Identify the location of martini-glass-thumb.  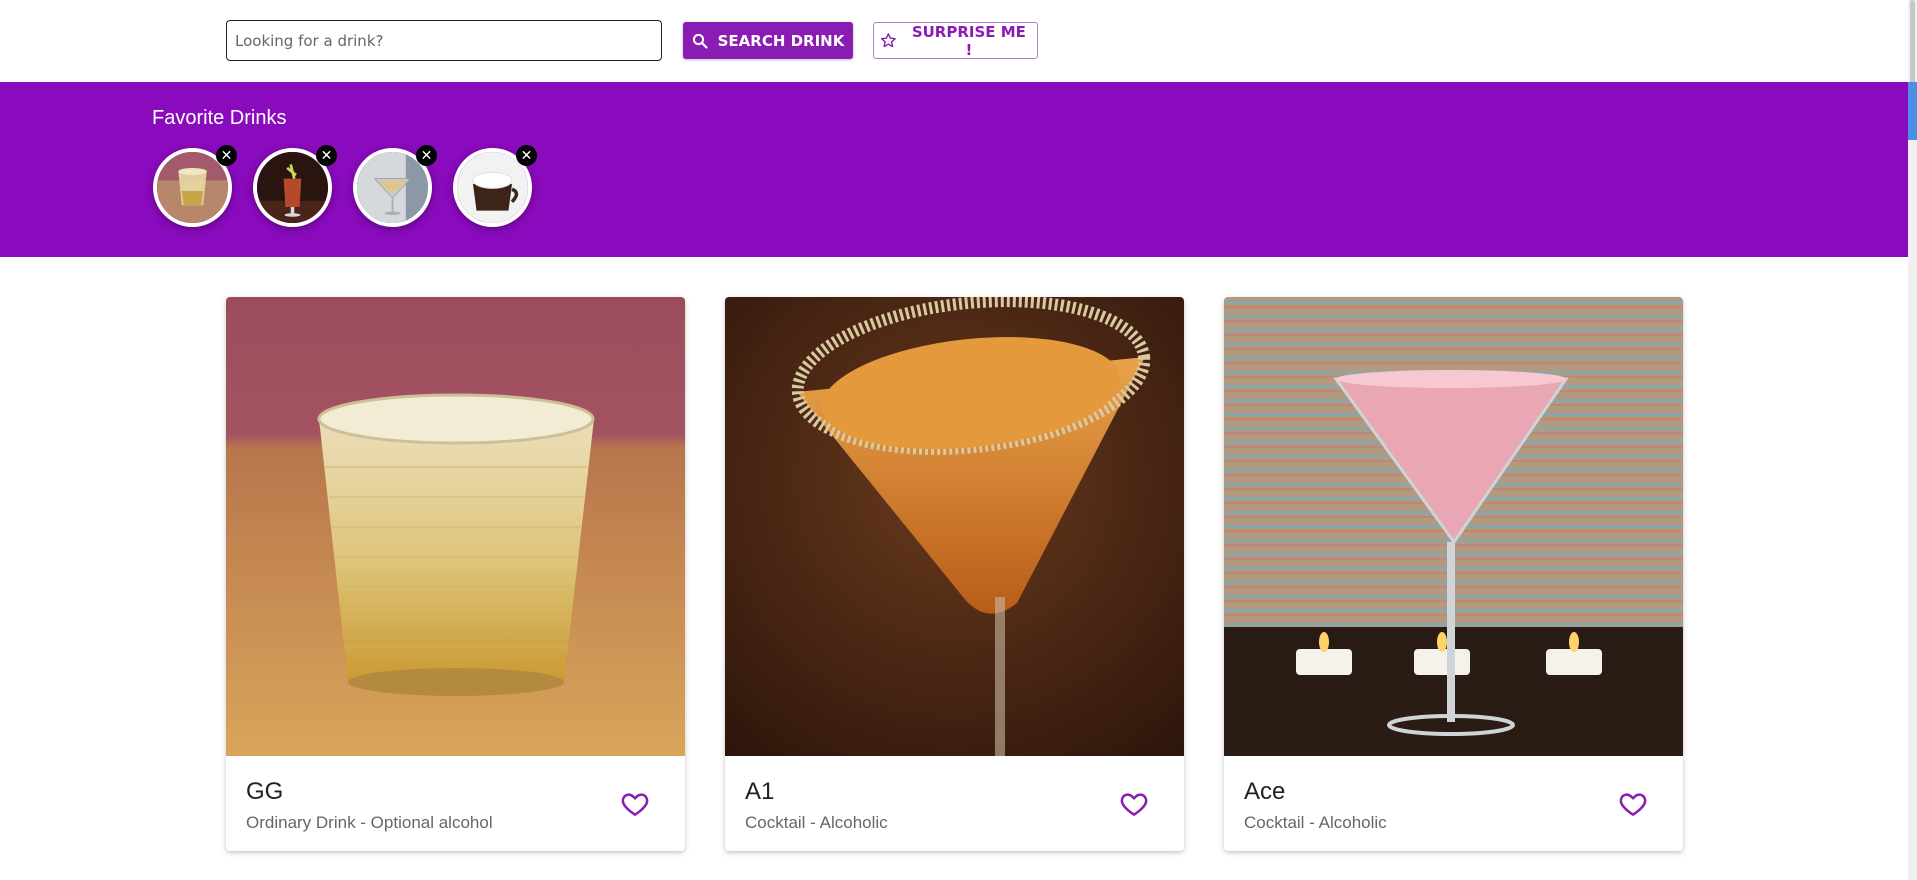
(392, 187).